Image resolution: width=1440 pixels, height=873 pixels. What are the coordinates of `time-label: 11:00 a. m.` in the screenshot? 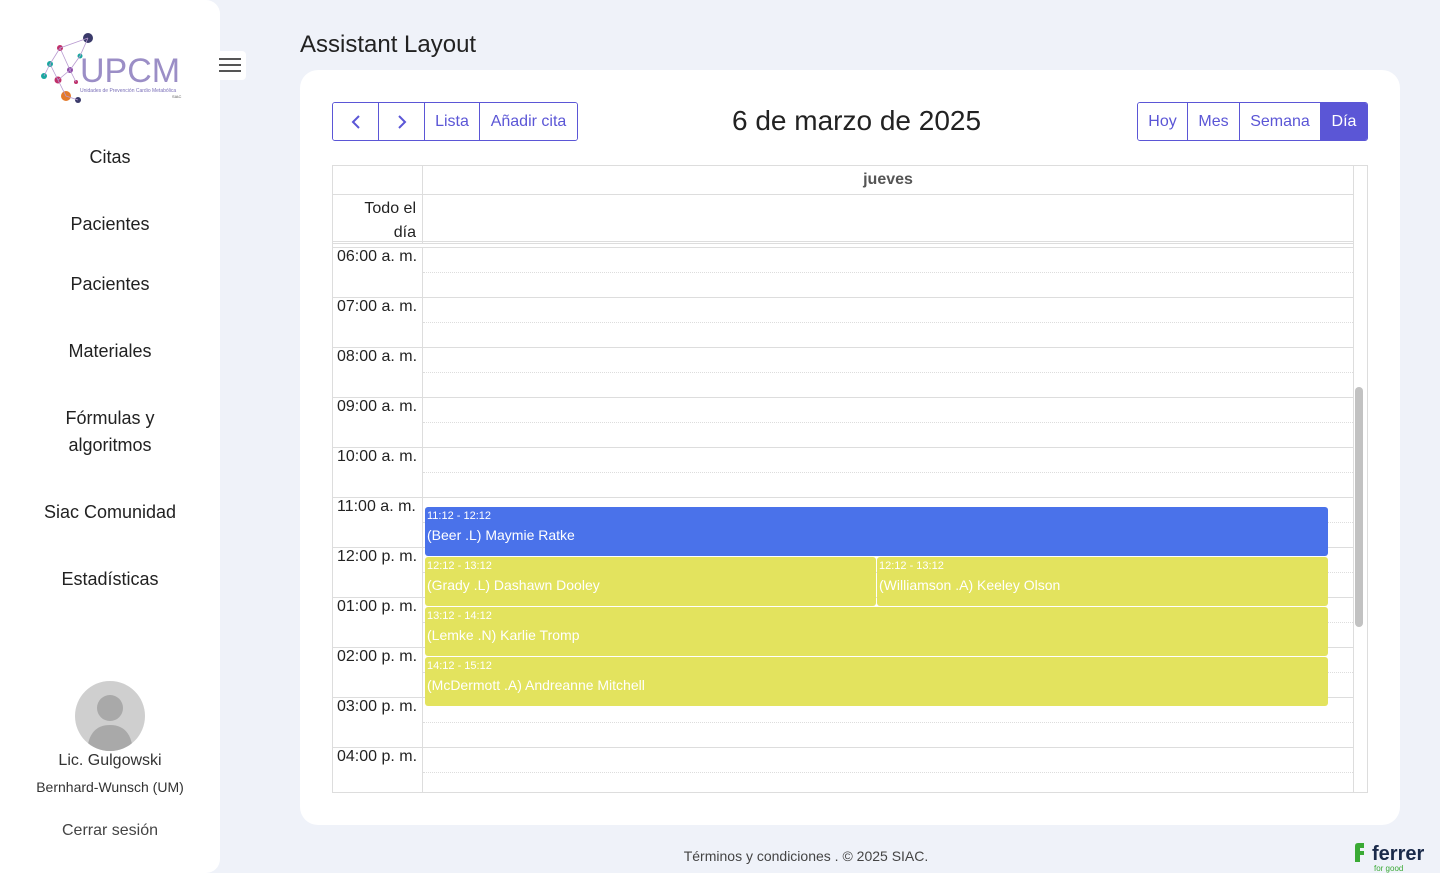 It's located at (376, 506).